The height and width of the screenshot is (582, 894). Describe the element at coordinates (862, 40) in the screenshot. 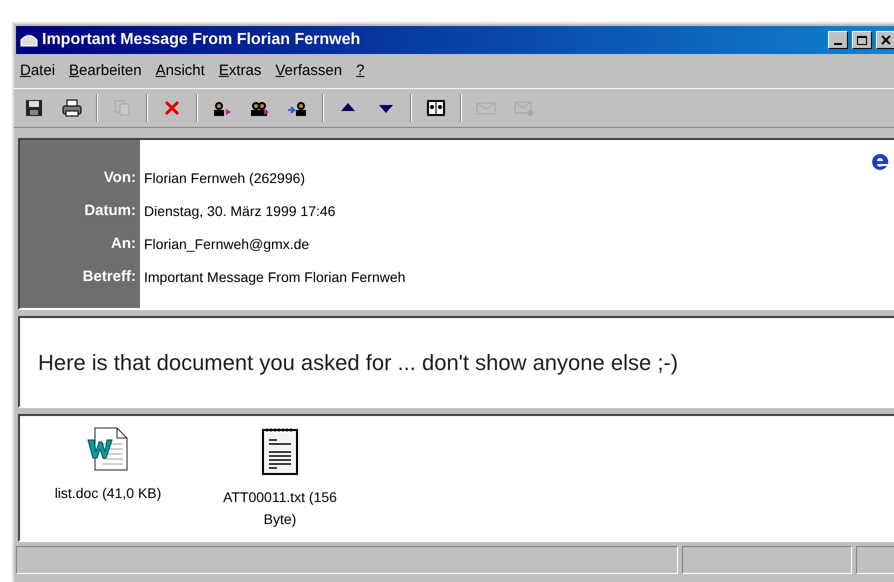

I see `maximize-button` at that location.